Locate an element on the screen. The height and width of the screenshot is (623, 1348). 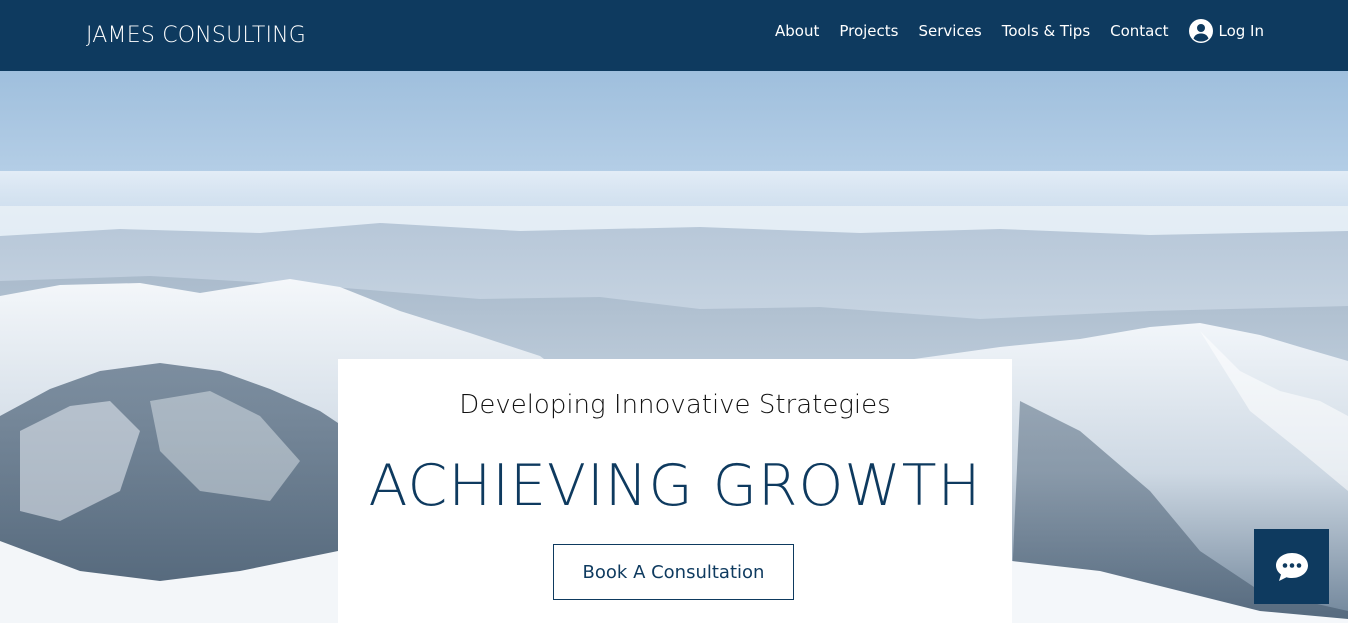
book-consultation-button: Book A Consultation is located at coordinates (673, 572).